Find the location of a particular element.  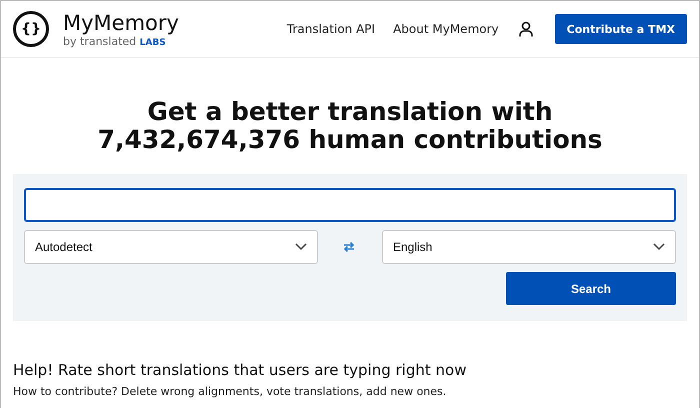

search-button: Search is located at coordinates (591, 288).